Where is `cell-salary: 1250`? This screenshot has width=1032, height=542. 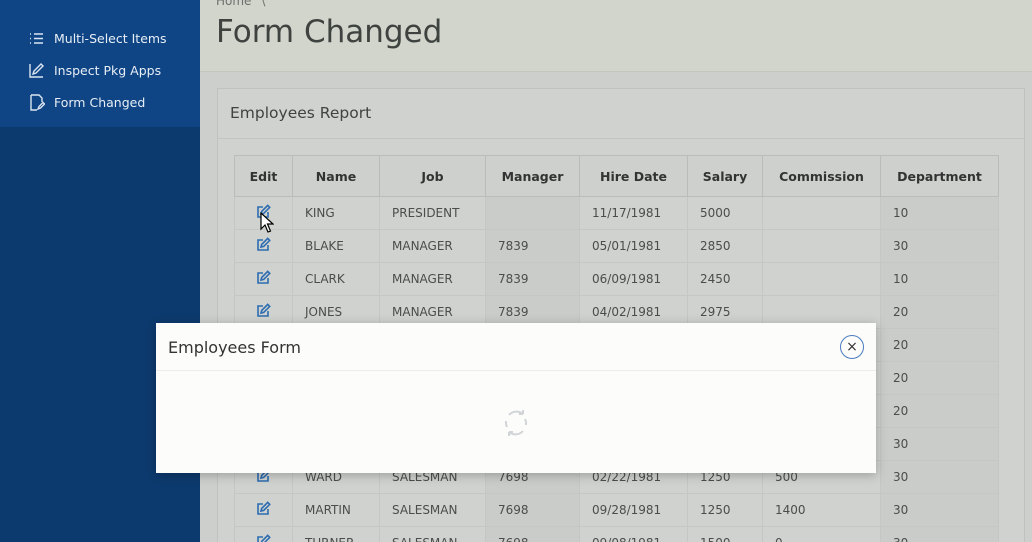
cell-salary: 1250 is located at coordinates (725, 510).